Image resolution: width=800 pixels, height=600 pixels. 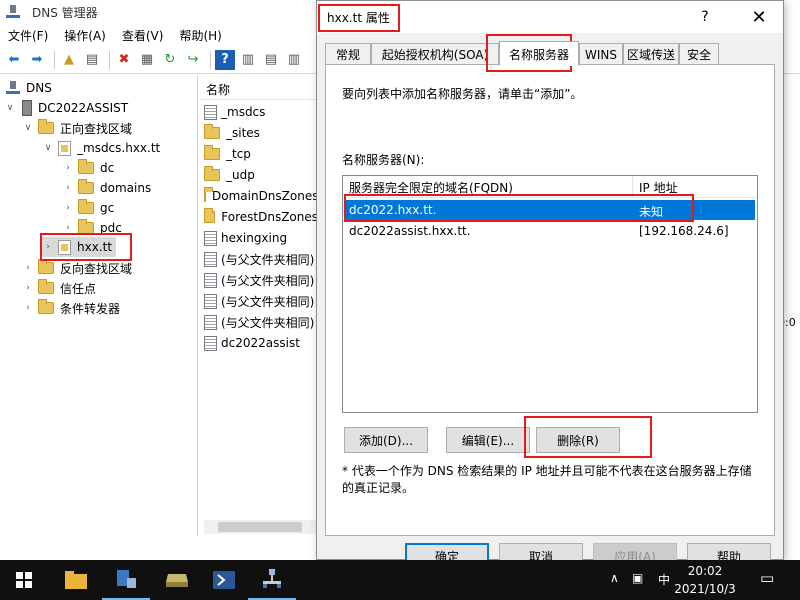 I want to click on detail-view-icon: ▤, so click(x=271, y=60).